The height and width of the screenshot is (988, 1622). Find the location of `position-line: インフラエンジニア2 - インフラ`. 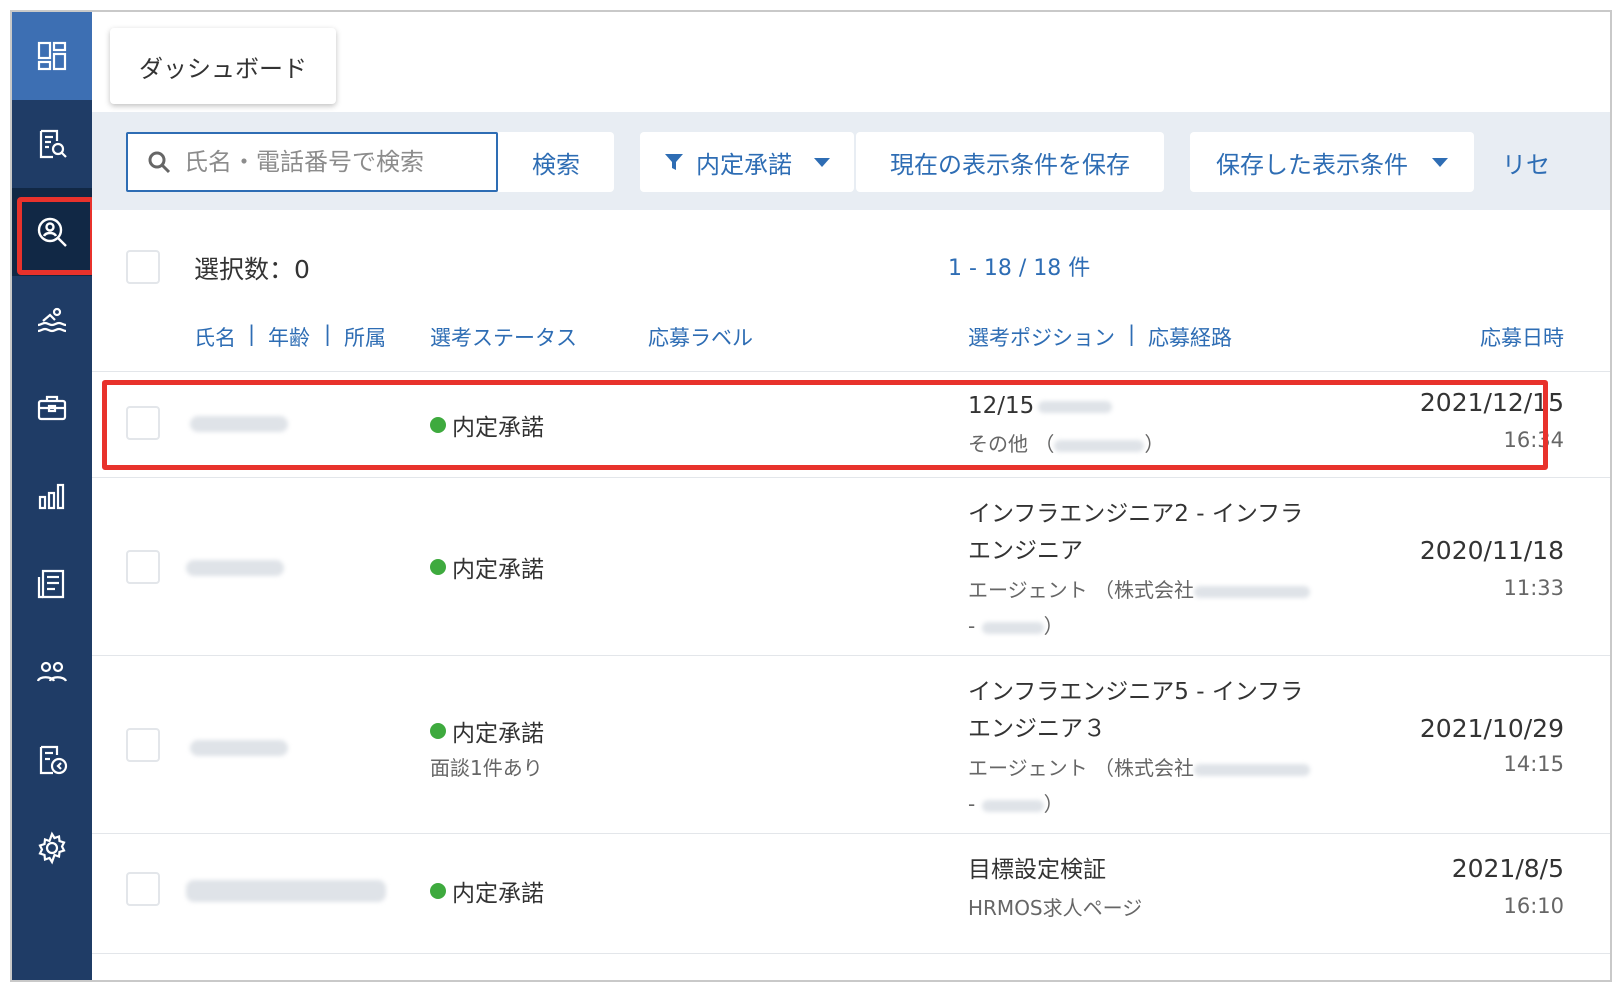

position-line: インフラエンジニア2 - インフラ is located at coordinates (1136, 514).